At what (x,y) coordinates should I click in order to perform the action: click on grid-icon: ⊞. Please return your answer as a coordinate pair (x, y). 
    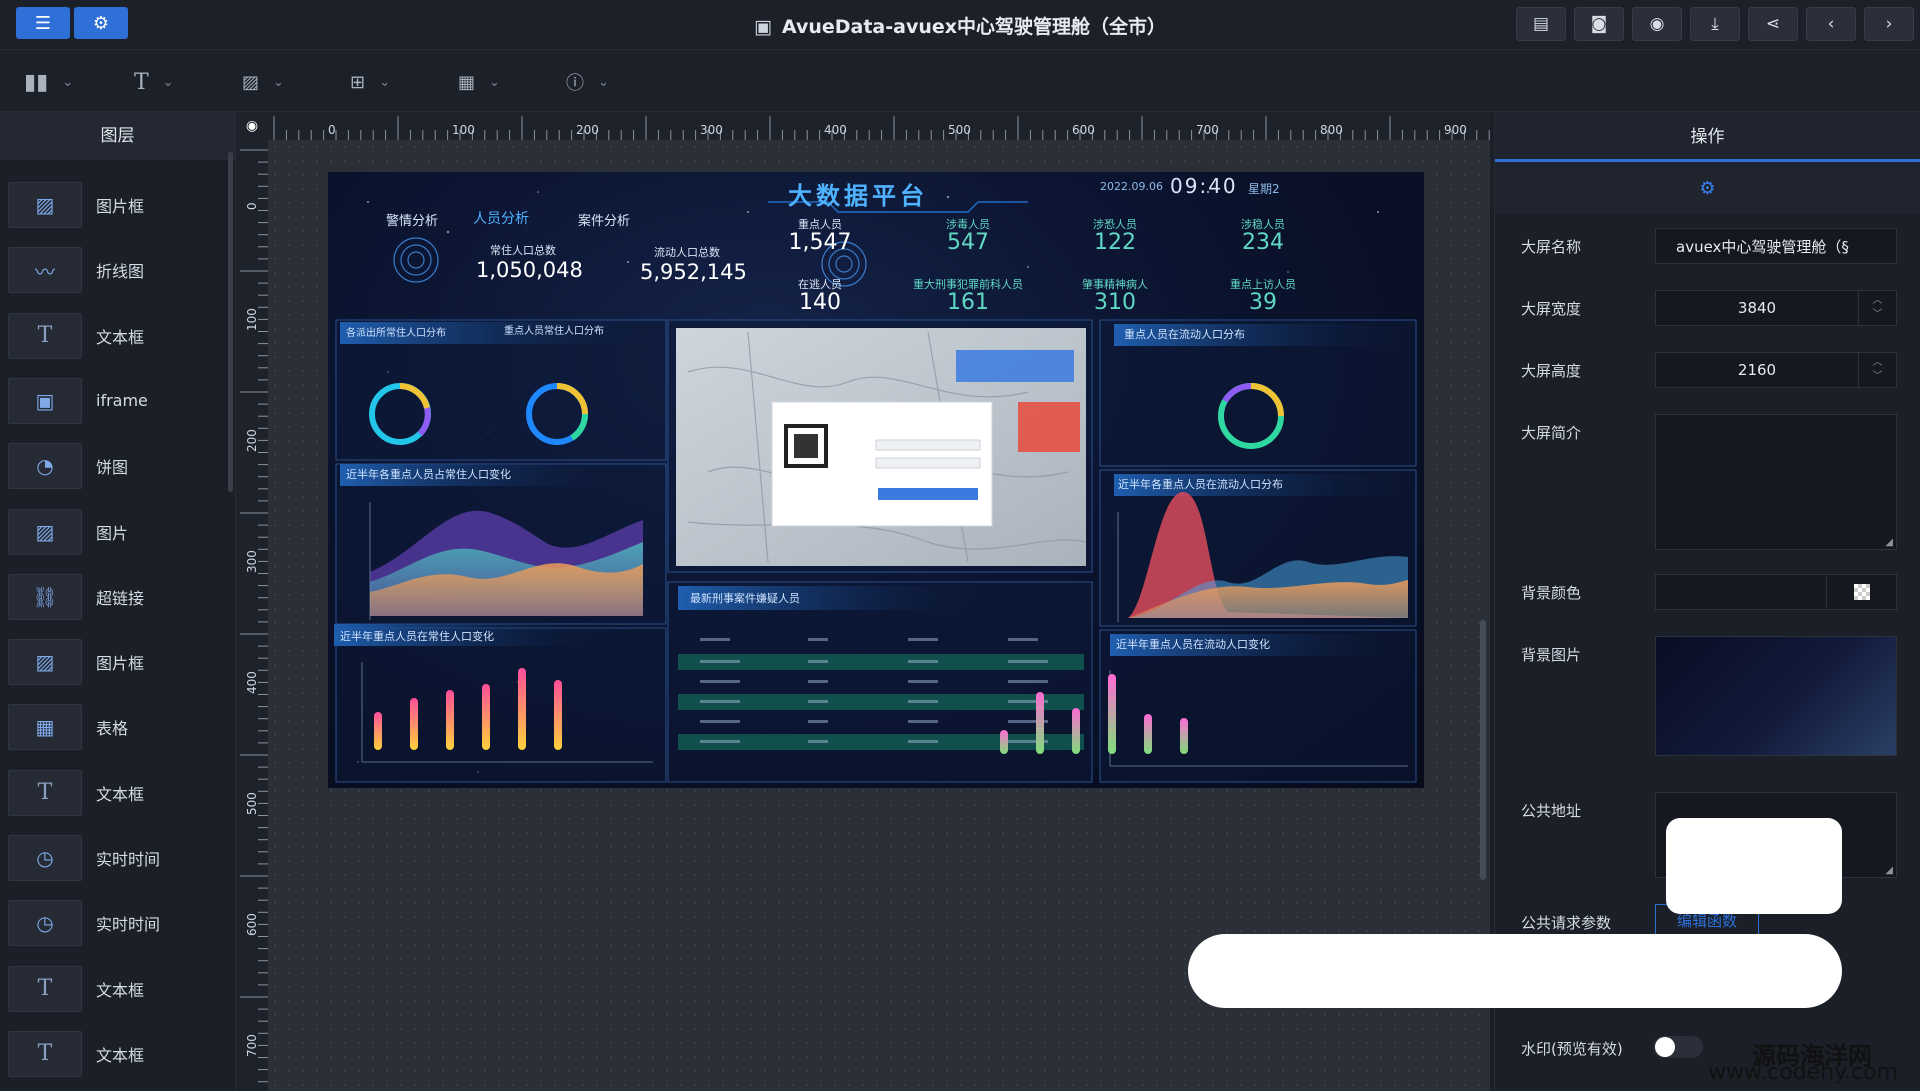
    Looking at the image, I should click on (358, 82).